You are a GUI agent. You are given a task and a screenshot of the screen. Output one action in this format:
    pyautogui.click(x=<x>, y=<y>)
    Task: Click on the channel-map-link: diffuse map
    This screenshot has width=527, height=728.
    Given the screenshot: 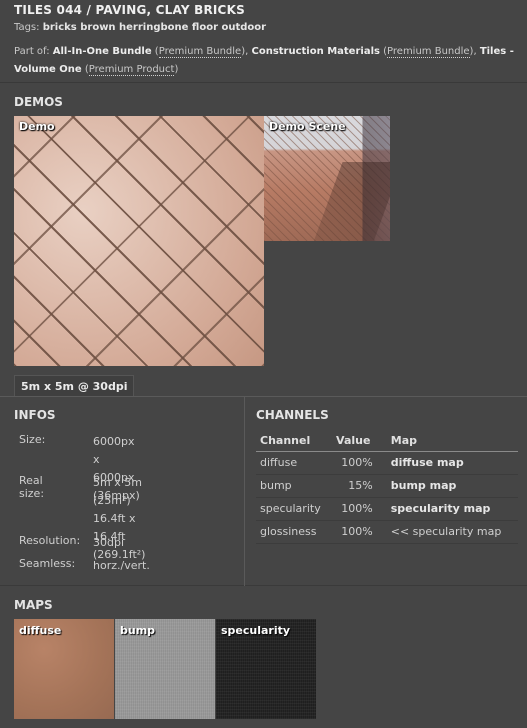 What is the action you would take?
    pyautogui.click(x=452, y=463)
    